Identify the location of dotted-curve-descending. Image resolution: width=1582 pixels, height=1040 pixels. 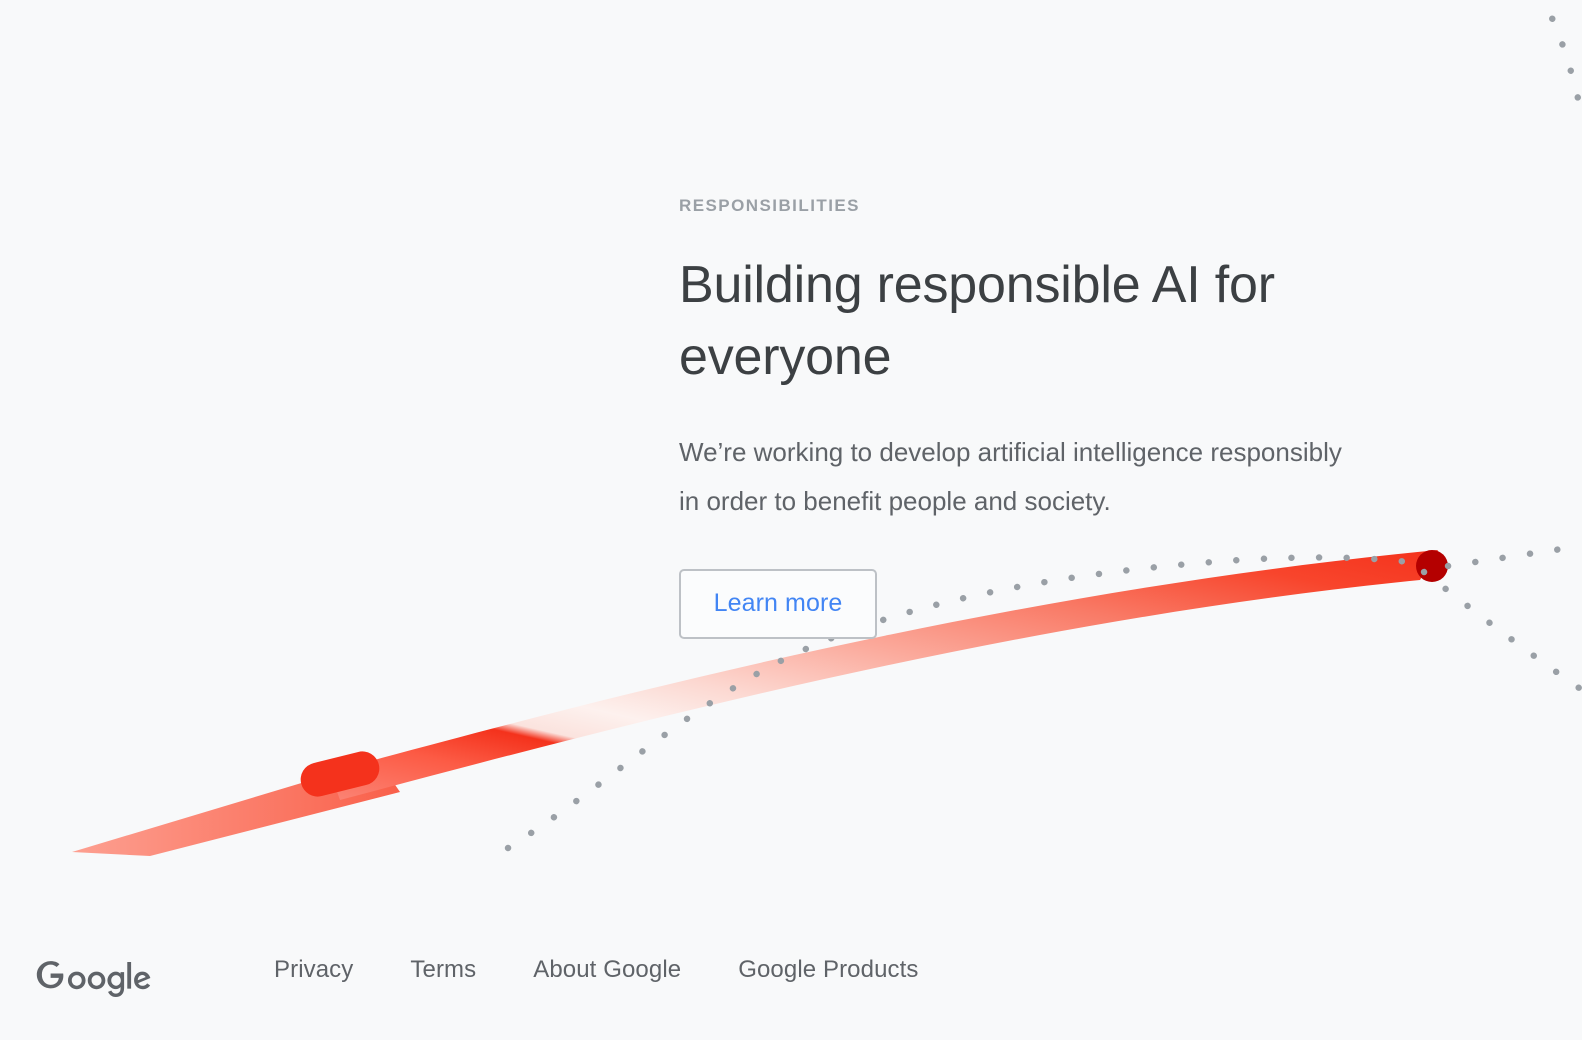
(1501, 631).